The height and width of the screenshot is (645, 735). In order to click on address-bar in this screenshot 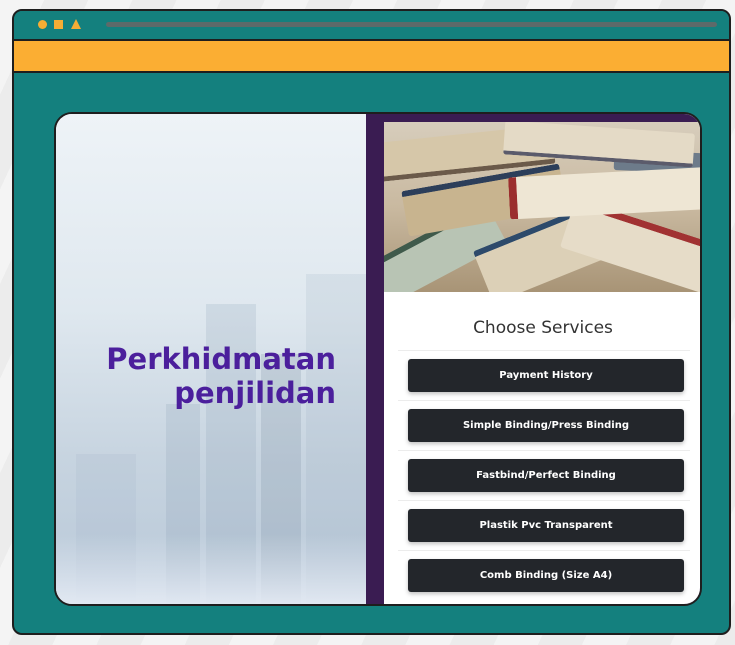, I will do `click(411, 24)`.